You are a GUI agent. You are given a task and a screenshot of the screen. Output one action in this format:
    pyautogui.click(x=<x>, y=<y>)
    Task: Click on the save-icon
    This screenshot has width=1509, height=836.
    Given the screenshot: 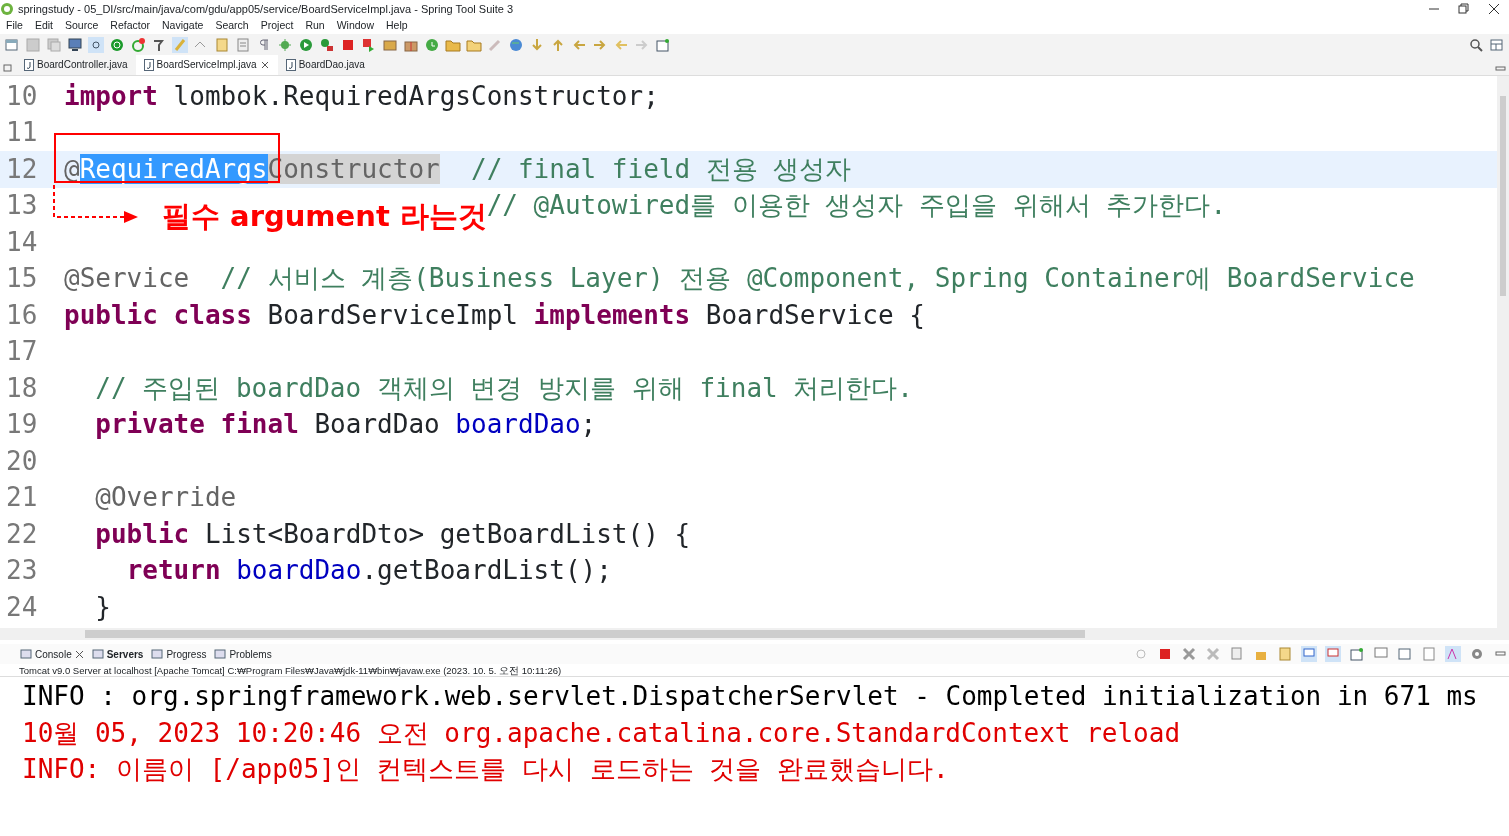 What is the action you would take?
    pyautogui.click(x=33, y=45)
    